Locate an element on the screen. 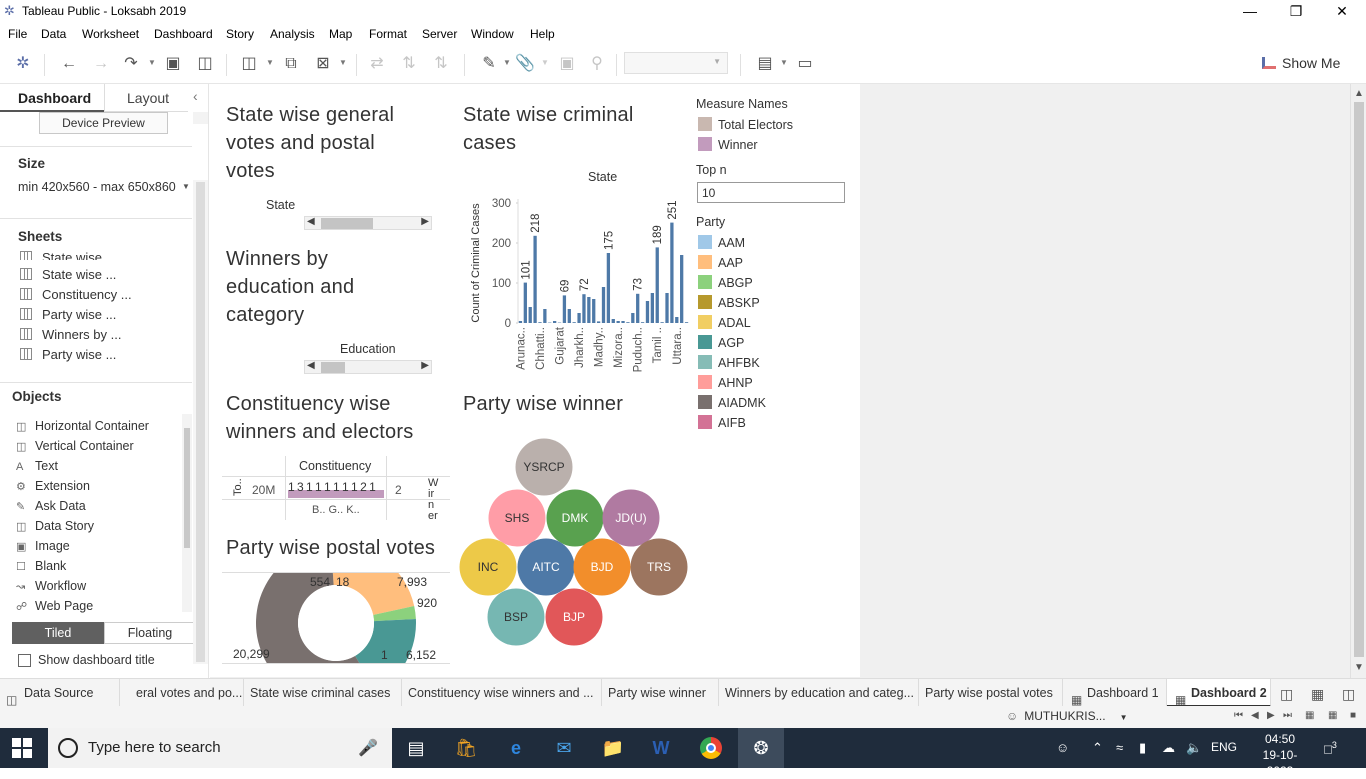 This screenshot has height=779, width=1366. mail-icon: ✉ is located at coordinates (564, 748).